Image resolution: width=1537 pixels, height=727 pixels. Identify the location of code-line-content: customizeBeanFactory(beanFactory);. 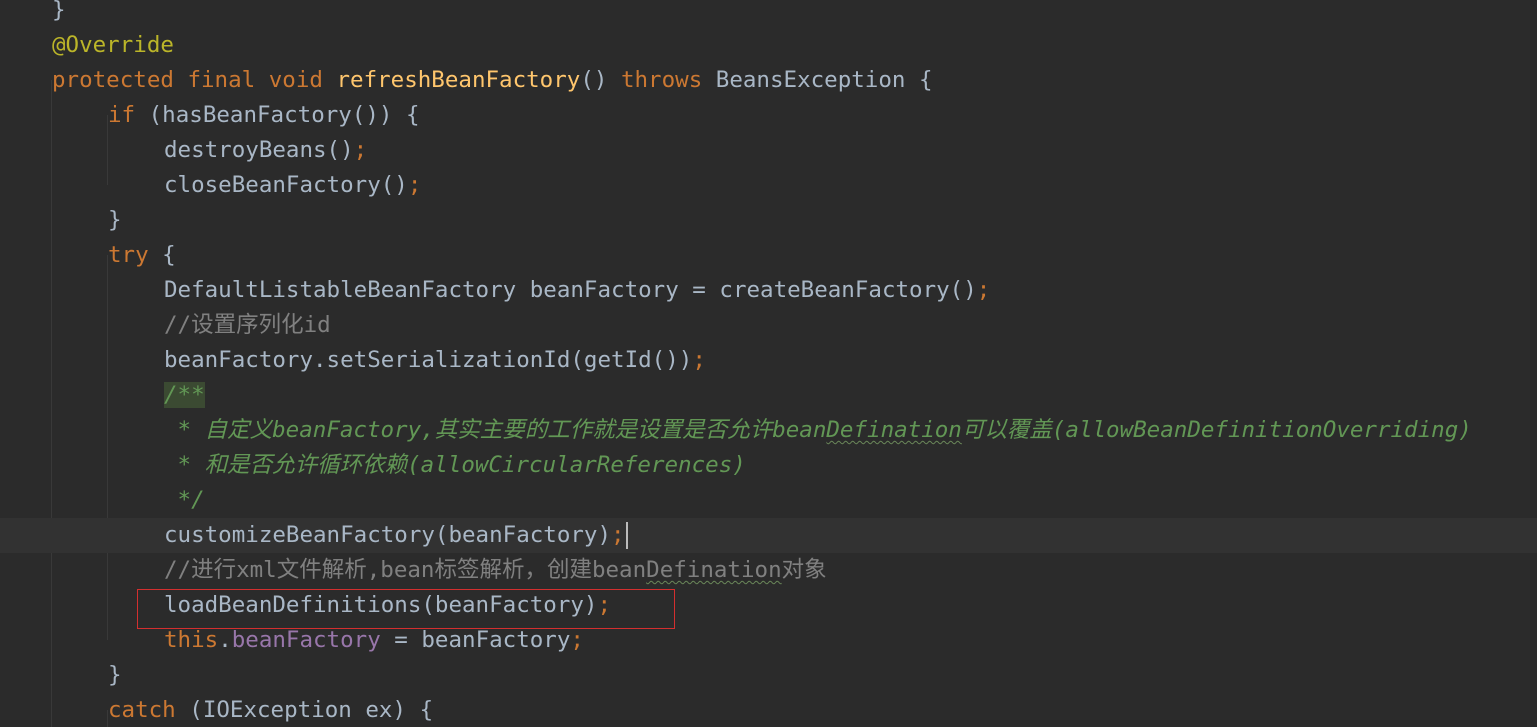
(394, 535).